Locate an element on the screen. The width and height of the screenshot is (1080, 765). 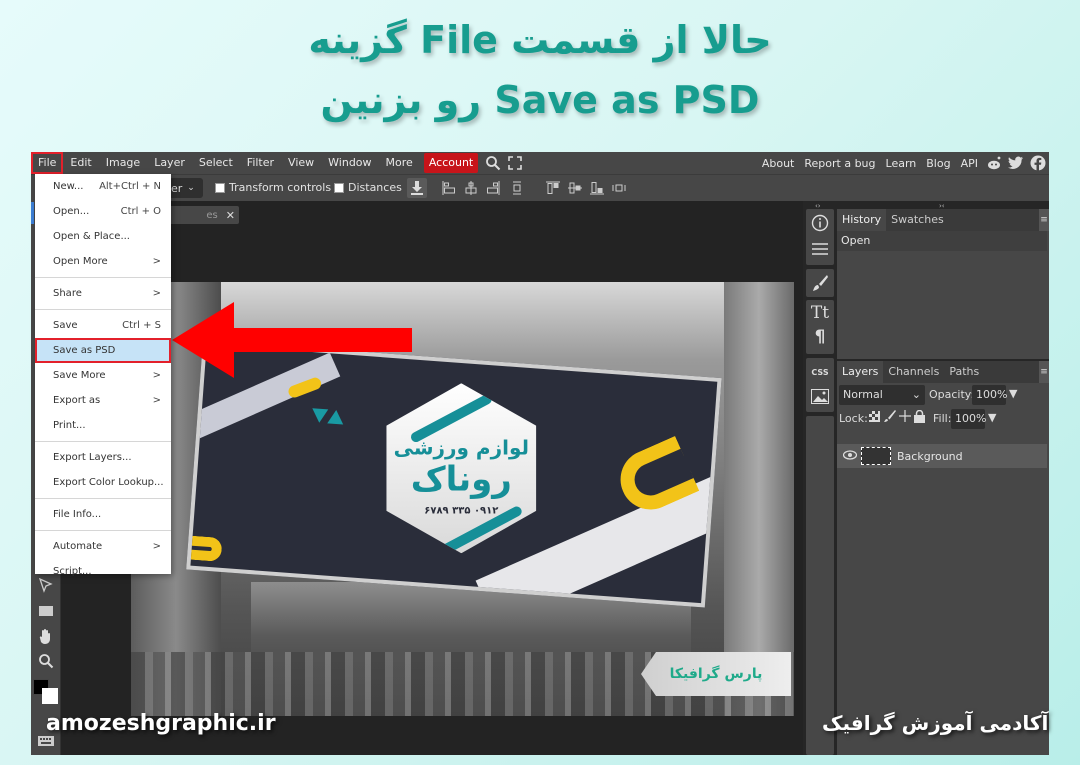
text-icon: Tt is located at coordinates (820, 313).